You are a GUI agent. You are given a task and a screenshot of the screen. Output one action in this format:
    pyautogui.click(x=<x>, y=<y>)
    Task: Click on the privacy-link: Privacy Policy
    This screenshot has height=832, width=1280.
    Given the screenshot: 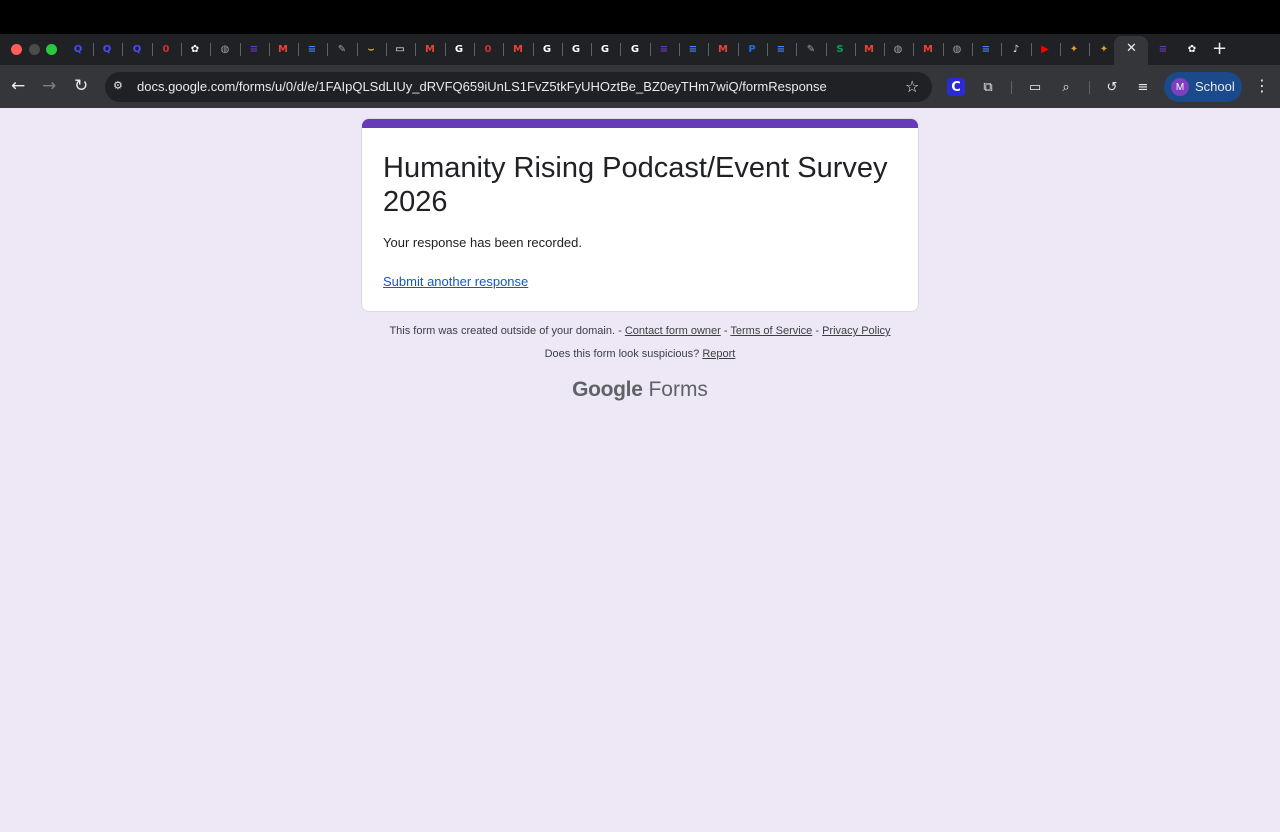 What is the action you would take?
    pyautogui.click(x=856, y=331)
    